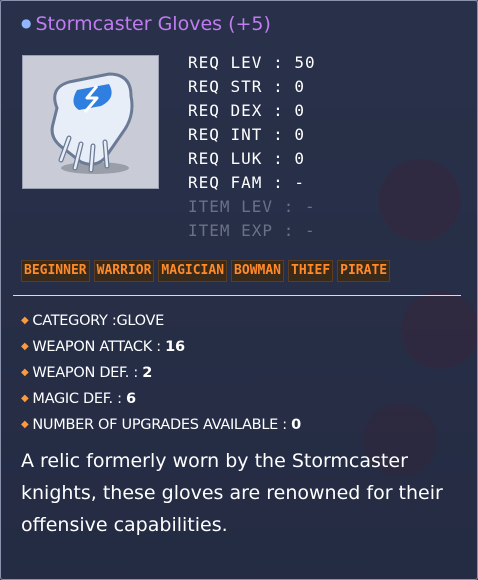  I want to click on stat-value: 16, so click(175, 347).